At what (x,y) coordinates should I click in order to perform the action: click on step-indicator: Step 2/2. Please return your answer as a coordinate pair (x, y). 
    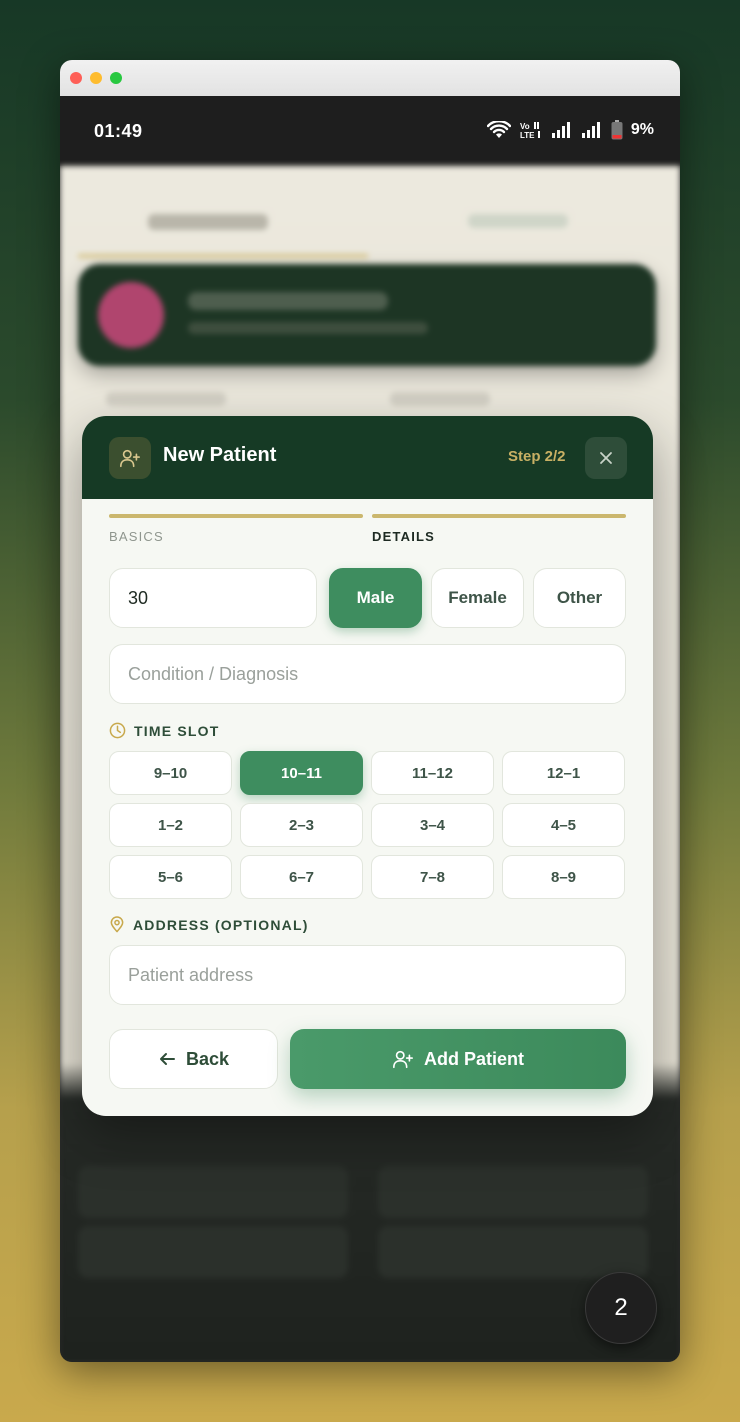
    Looking at the image, I should click on (537, 456).